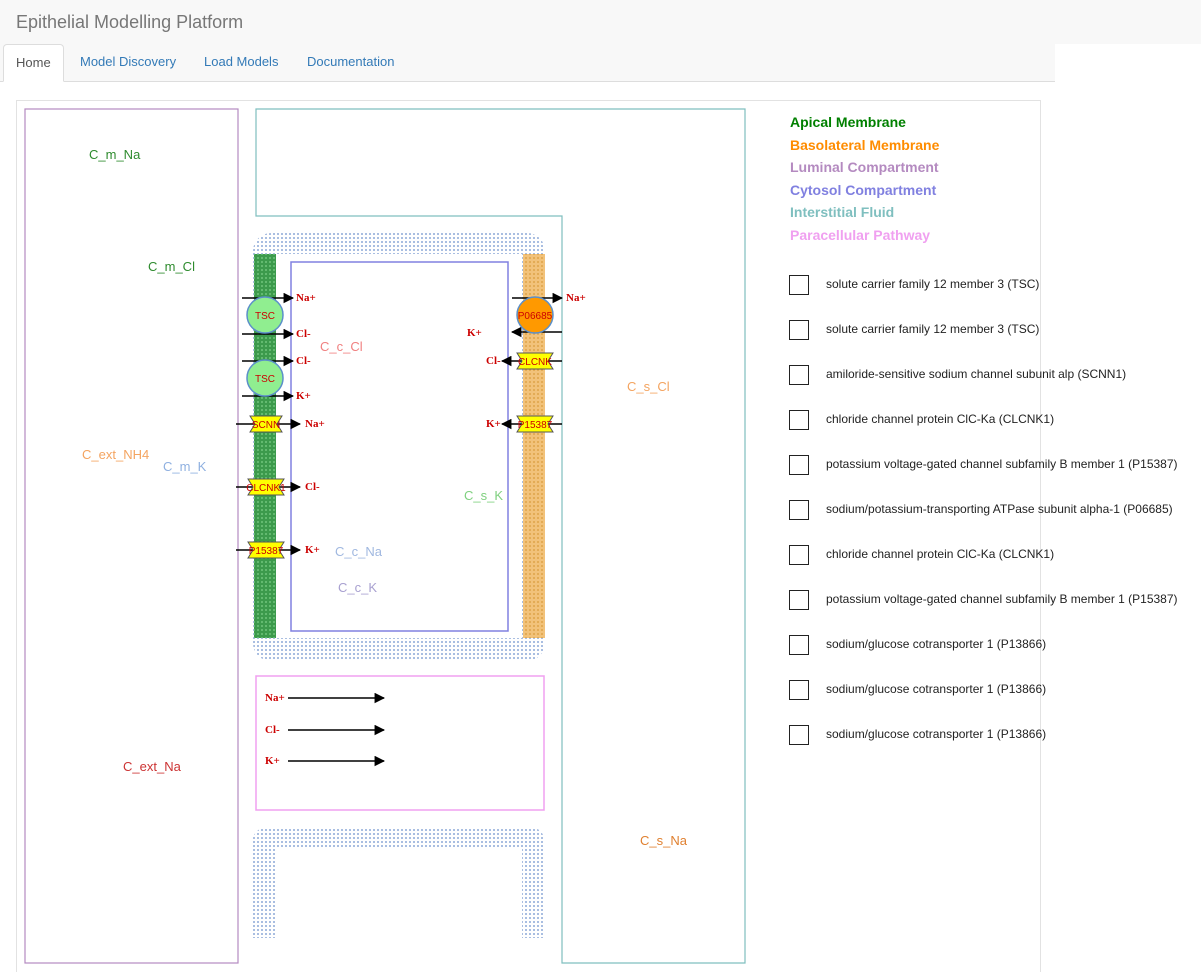  I want to click on legend-apical-membrane: Apical Membrane, so click(848, 122).